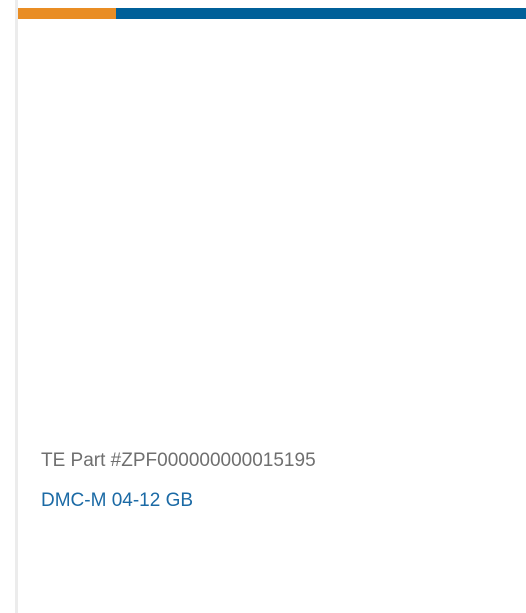 This screenshot has height=613, width=526. I want to click on product-name-link: DMC-M 04-12 GB, so click(117, 501).